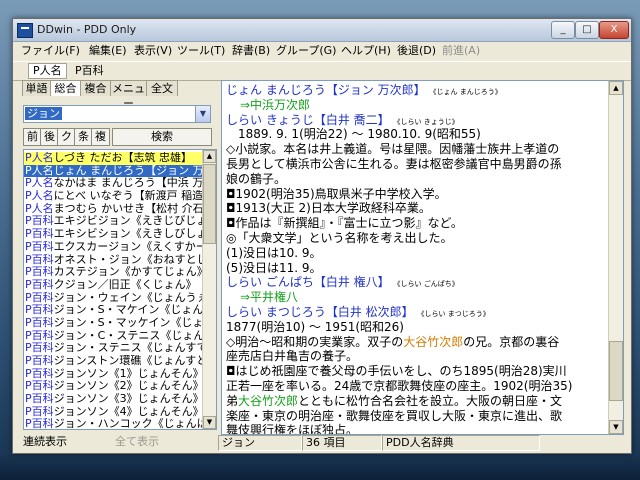 The height and width of the screenshot is (480, 640). I want to click on list-item: P百科ジョンストン環礁《じょんすとんかんしょう》, so click(113, 361).